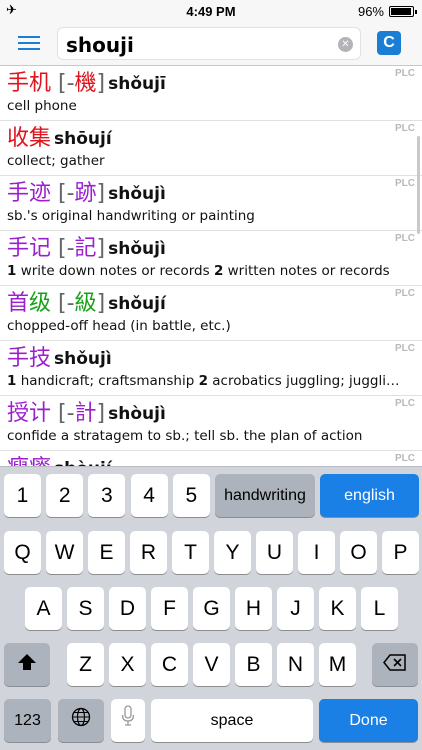 The height and width of the screenshot is (750, 422). I want to click on key-a: A, so click(43, 608).